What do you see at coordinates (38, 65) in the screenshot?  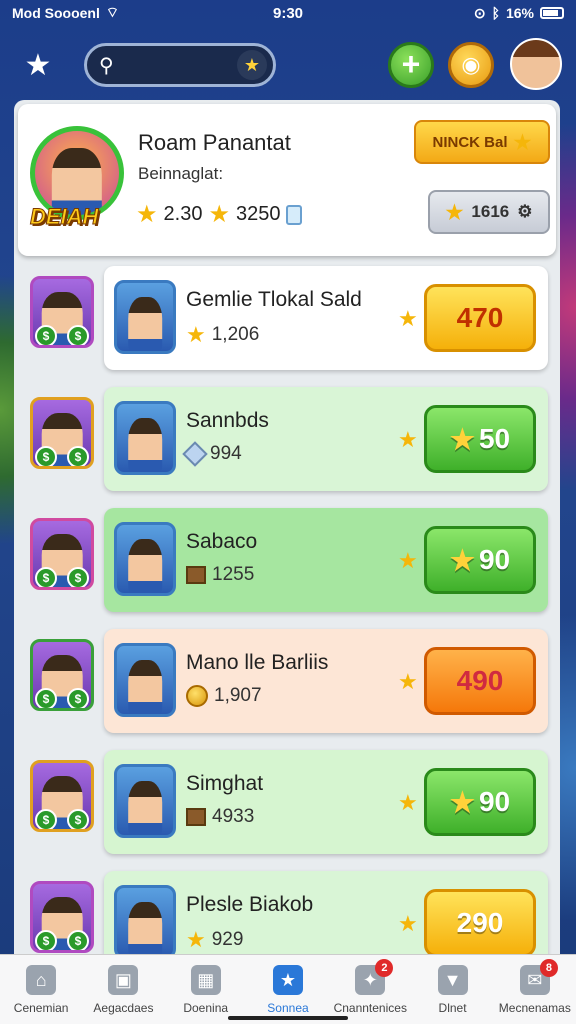 I see `favorites-star-icon: ★` at bounding box center [38, 65].